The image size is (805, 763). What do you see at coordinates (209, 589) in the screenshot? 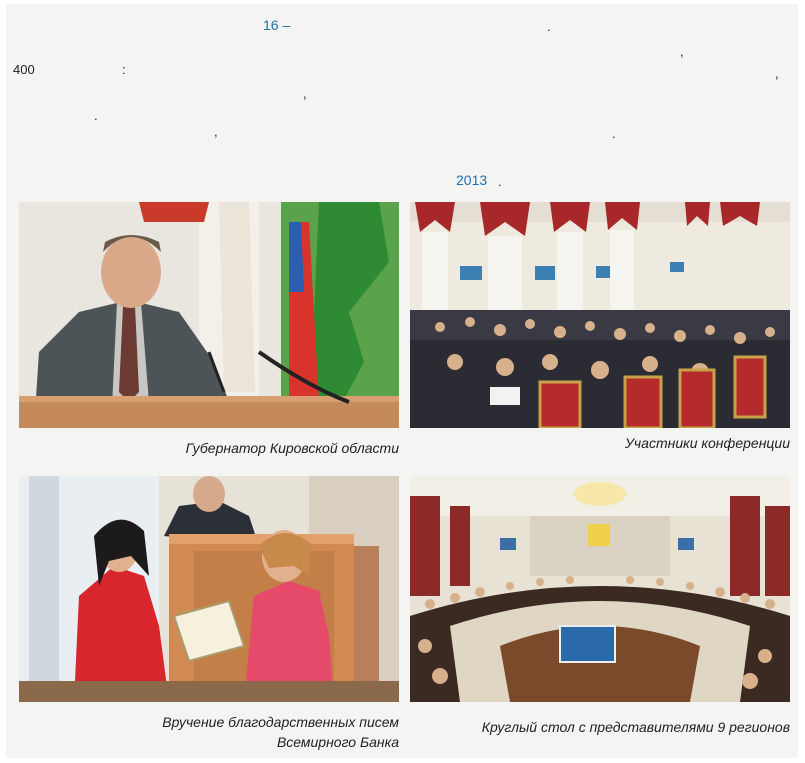
I see `award-ceremony-photo` at bounding box center [209, 589].